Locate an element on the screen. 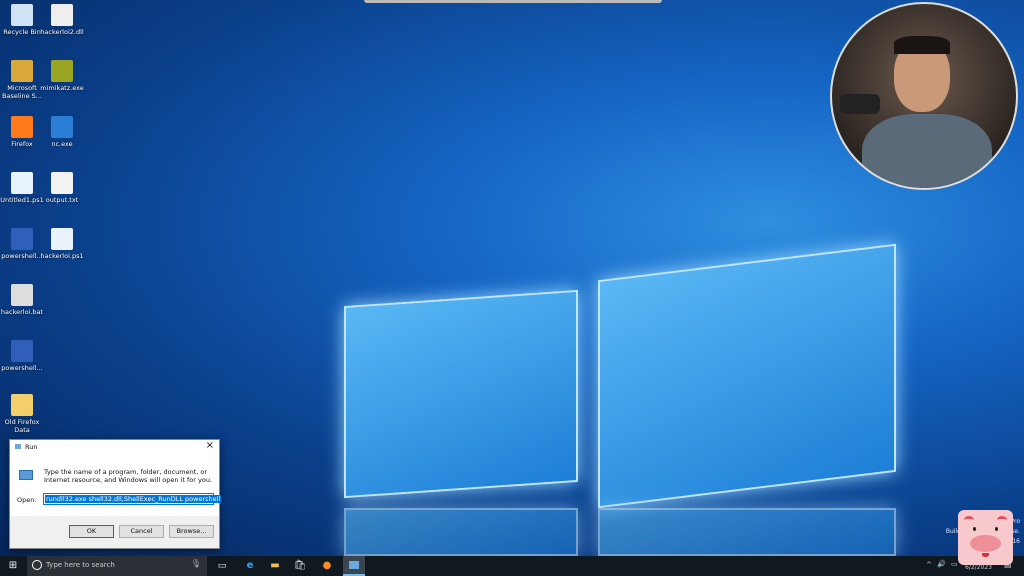 The image size is (1024, 576). desktop-icon: Firefox is located at coordinates (22, 132).